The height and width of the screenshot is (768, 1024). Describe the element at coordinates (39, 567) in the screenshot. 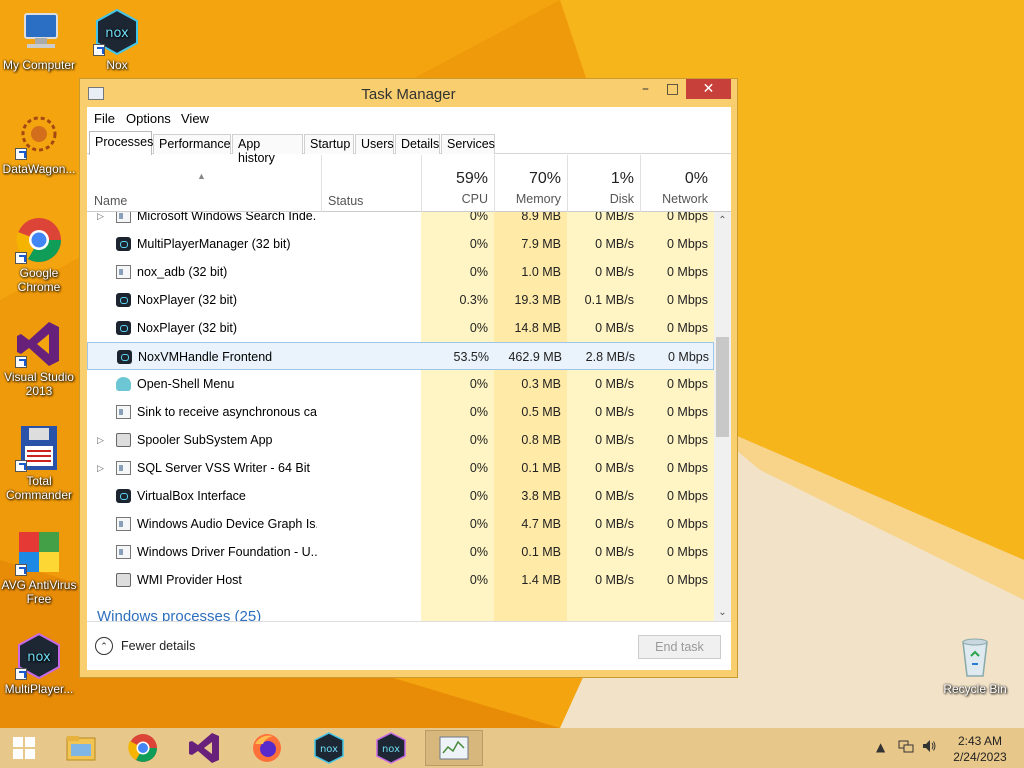

I see `desktop-icon-avg: AVG AntiVirus Free` at that location.